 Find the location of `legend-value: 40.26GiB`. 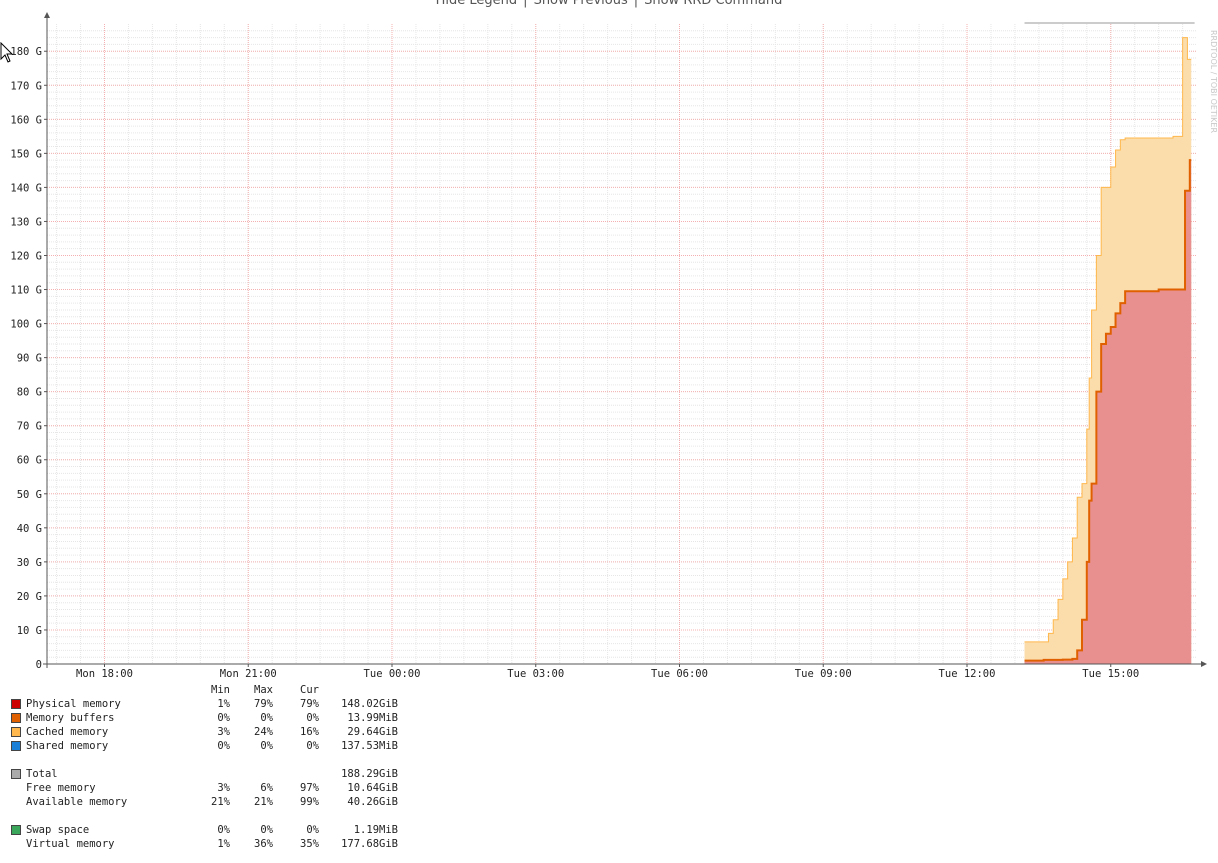

legend-value: 40.26GiB is located at coordinates (372, 802).